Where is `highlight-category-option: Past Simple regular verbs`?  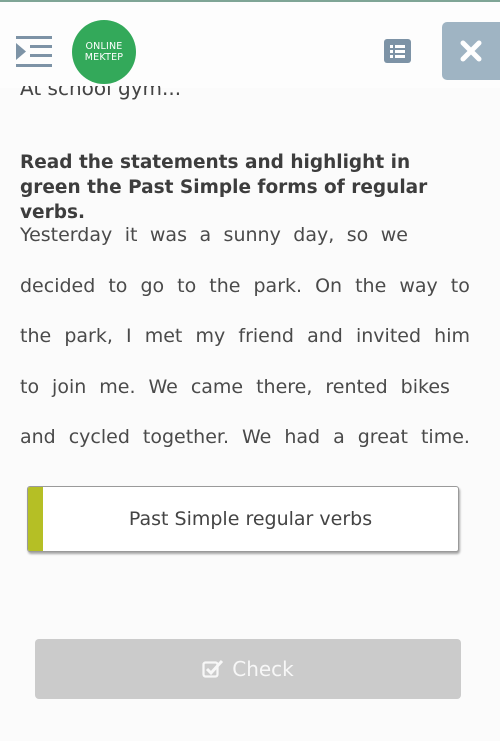
highlight-category-option: Past Simple regular verbs is located at coordinates (243, 519).